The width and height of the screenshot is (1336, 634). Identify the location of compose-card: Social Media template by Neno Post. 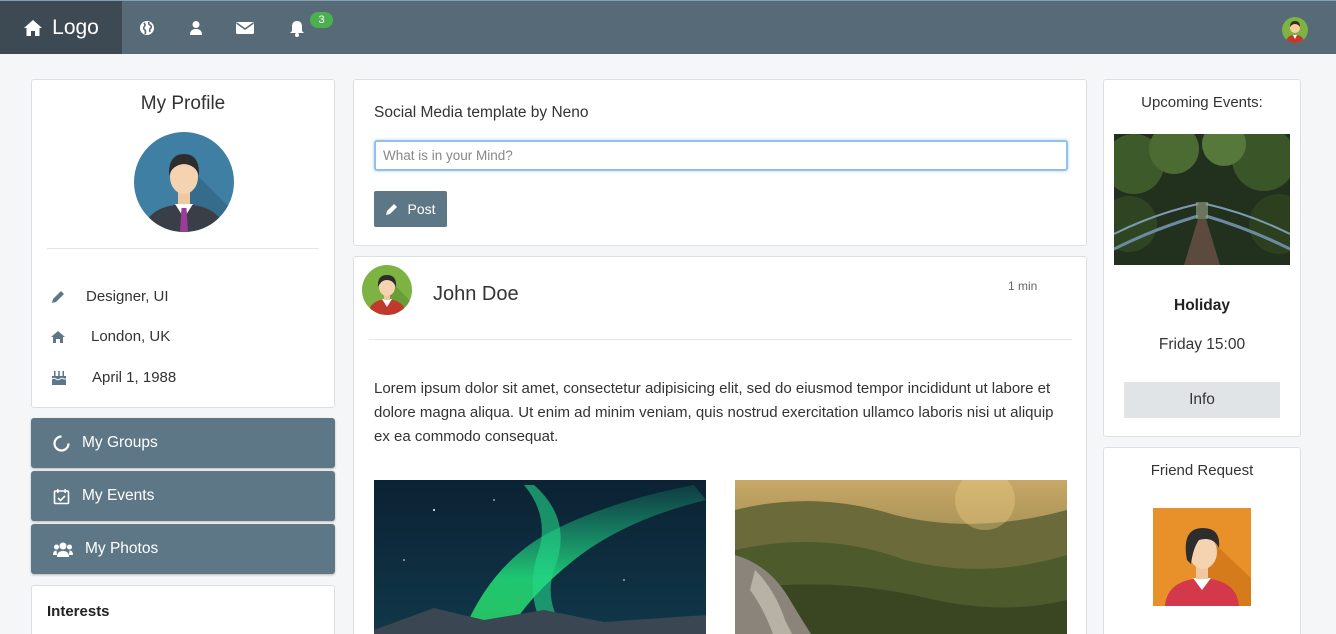
(720, 162).